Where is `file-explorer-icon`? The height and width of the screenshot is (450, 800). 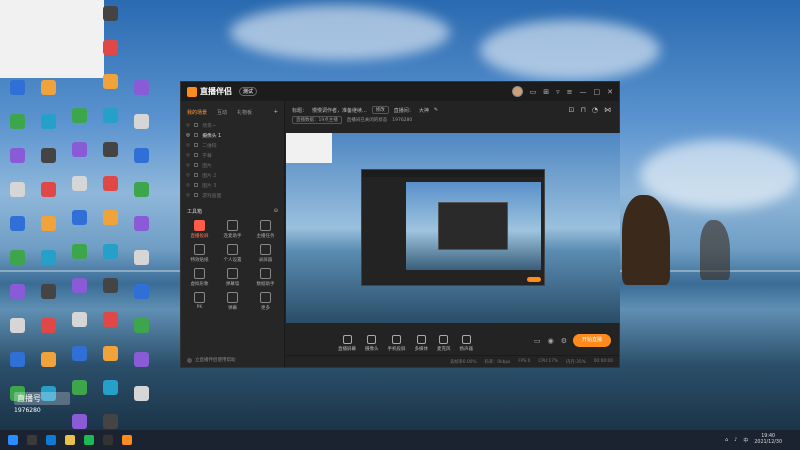 file-explorer-icon is located at coordinates (70, 440).